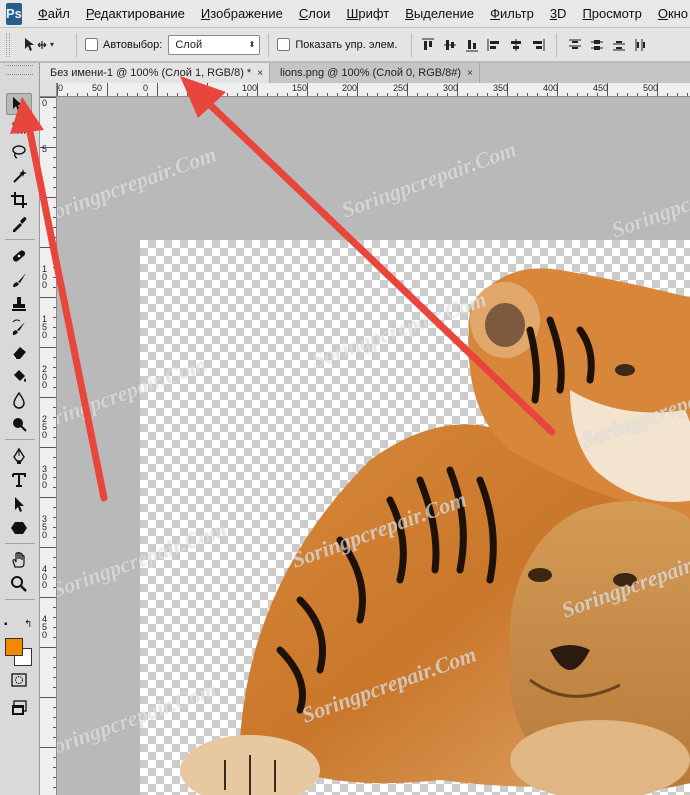 This screenshot has width=690, height=795. Describe the element at coordinates (19, 708) in the screenshot. I see `screen-mode-icon` at that location.